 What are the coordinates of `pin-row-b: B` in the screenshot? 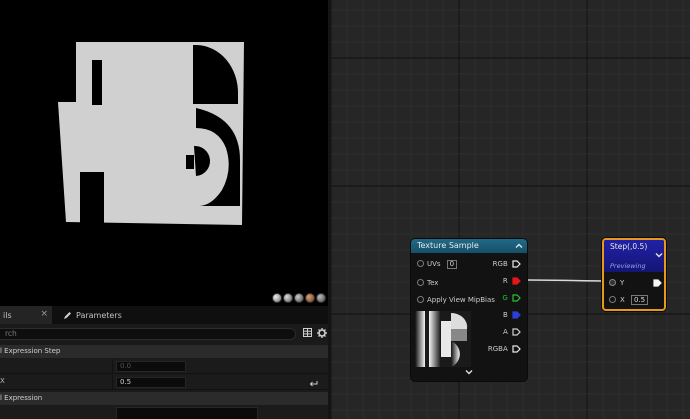 It's located at (512, 315).